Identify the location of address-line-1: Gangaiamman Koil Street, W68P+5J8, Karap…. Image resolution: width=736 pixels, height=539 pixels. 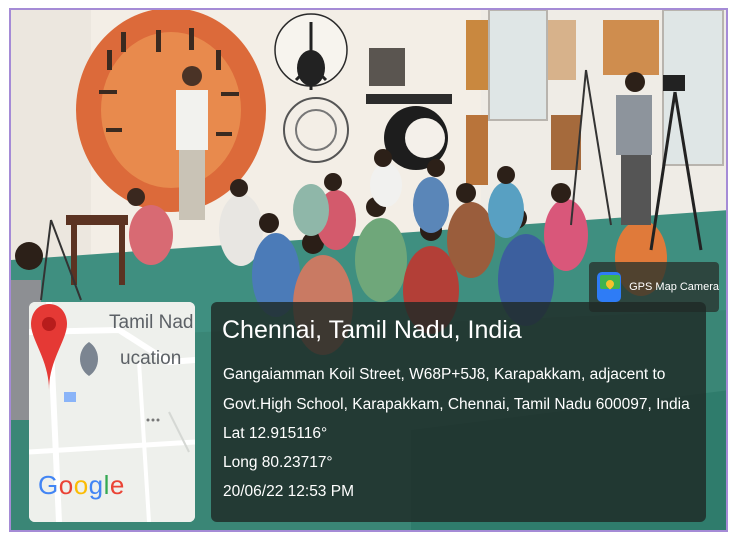
(444, 374).